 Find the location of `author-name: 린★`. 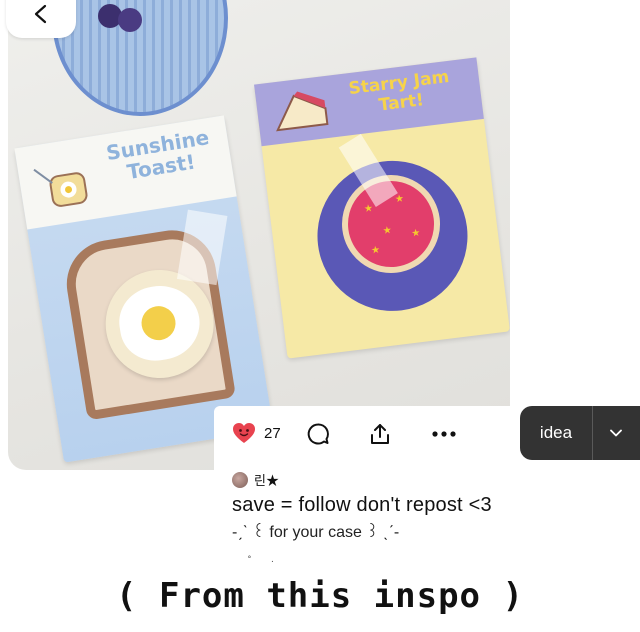

author-name: 린★ is located at coordinates (266, 480).